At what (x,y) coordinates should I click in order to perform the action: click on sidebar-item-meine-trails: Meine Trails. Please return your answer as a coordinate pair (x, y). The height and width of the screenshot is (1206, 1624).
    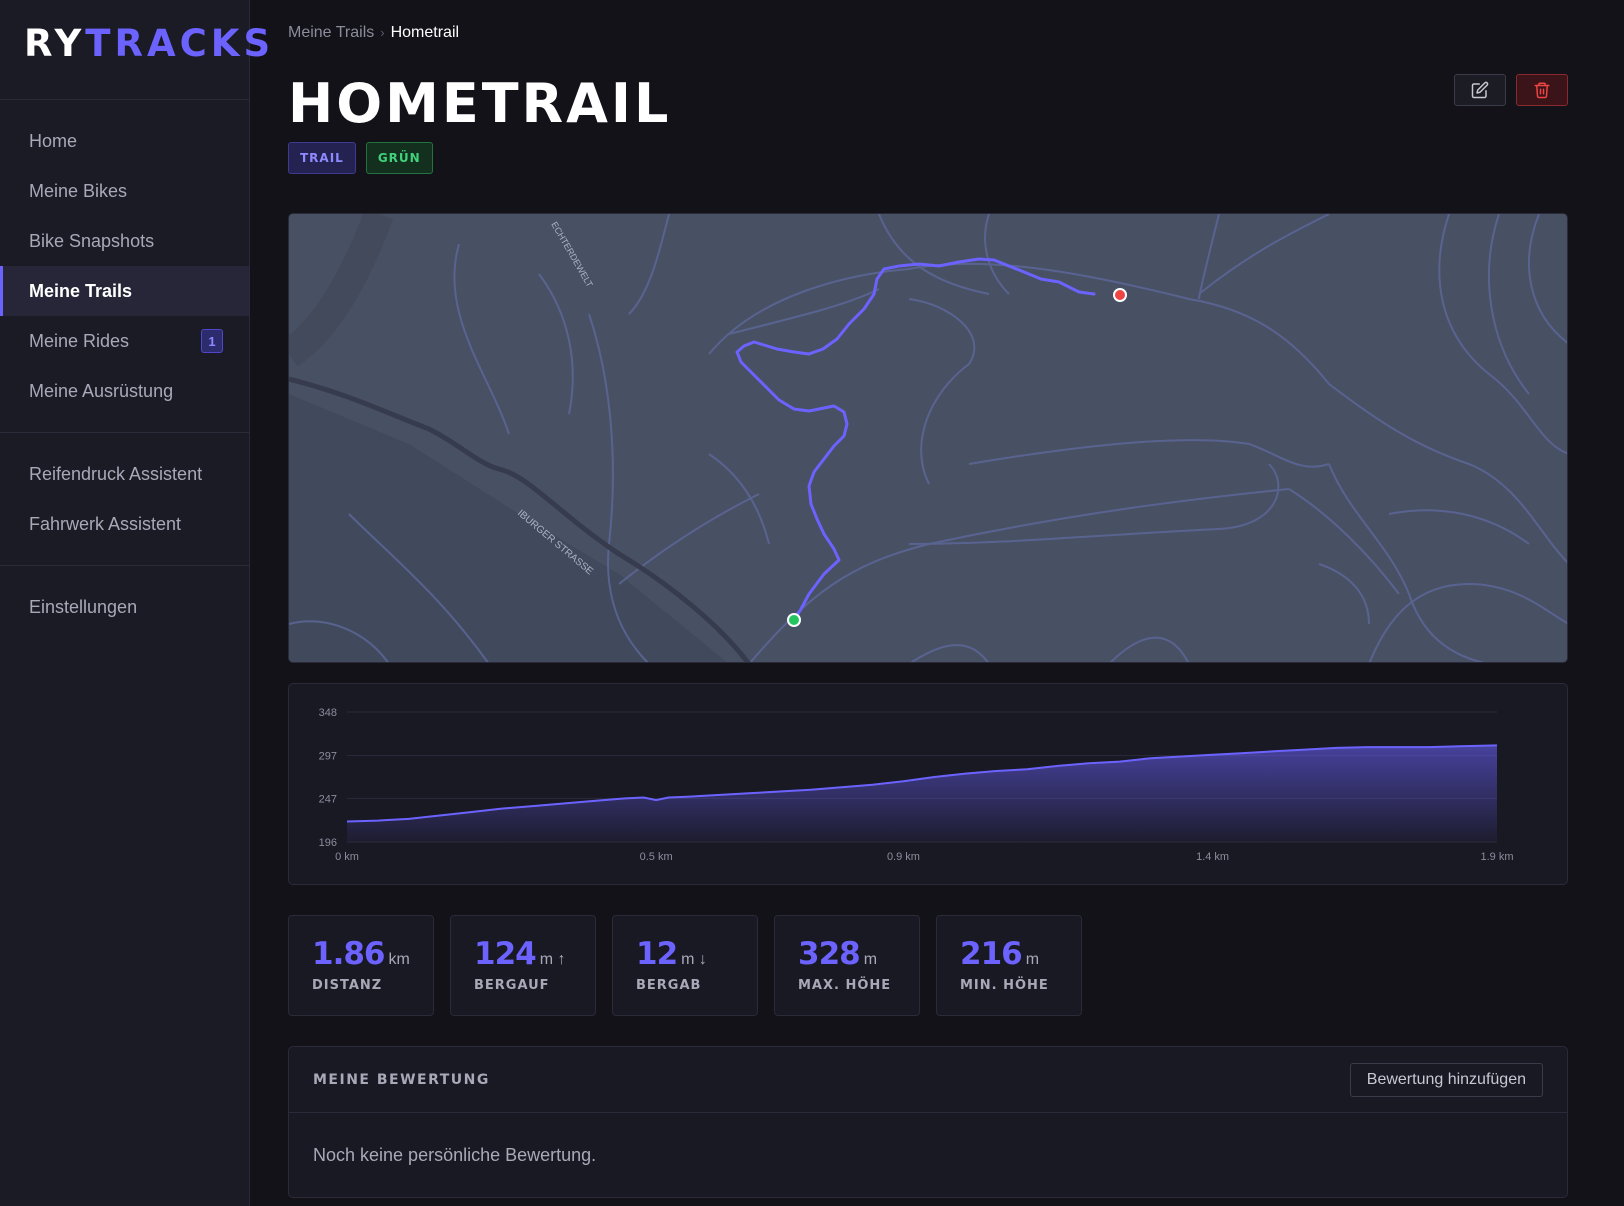
    Looking at the image, I should click on (124, 291).